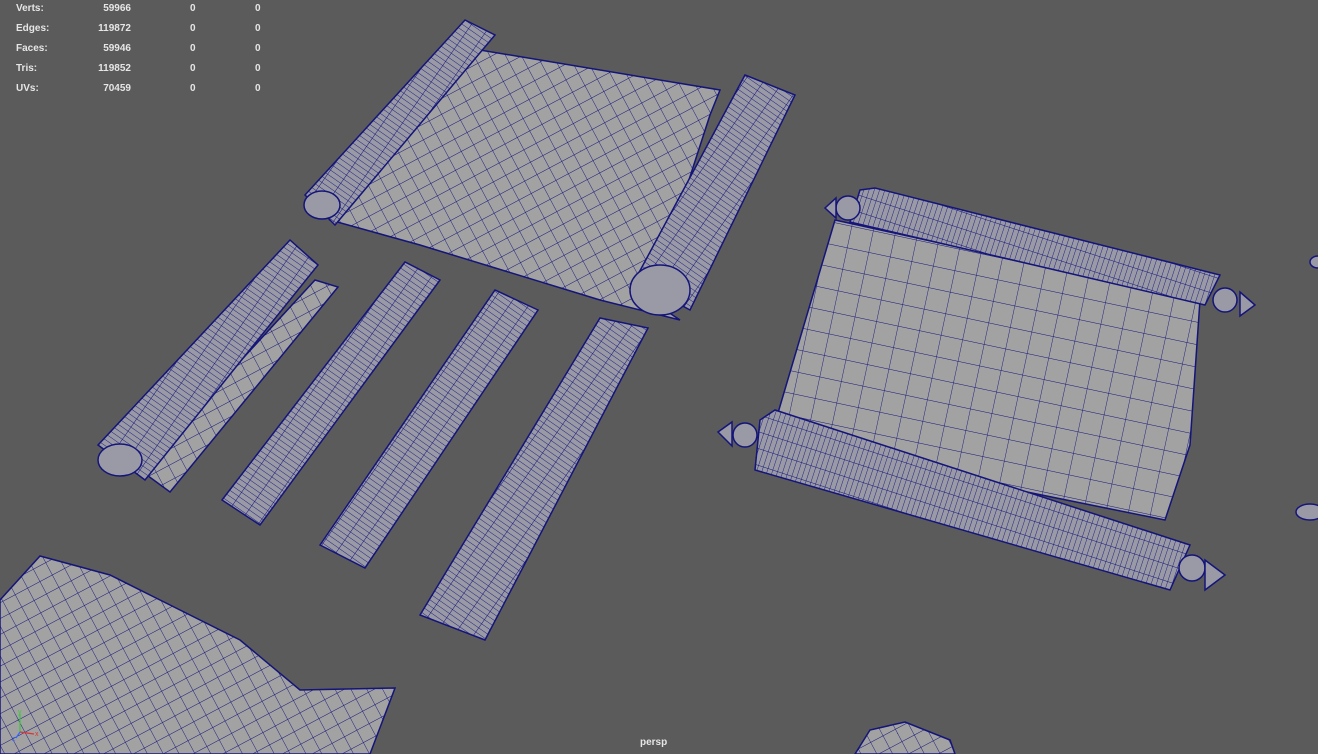 The image size is (1318, 754). What do you see at coordinates (140, 90) in the screenshot?
I see `hud-row-uvs: UVs: 70459 0 0` at bounding box center [140, 90].